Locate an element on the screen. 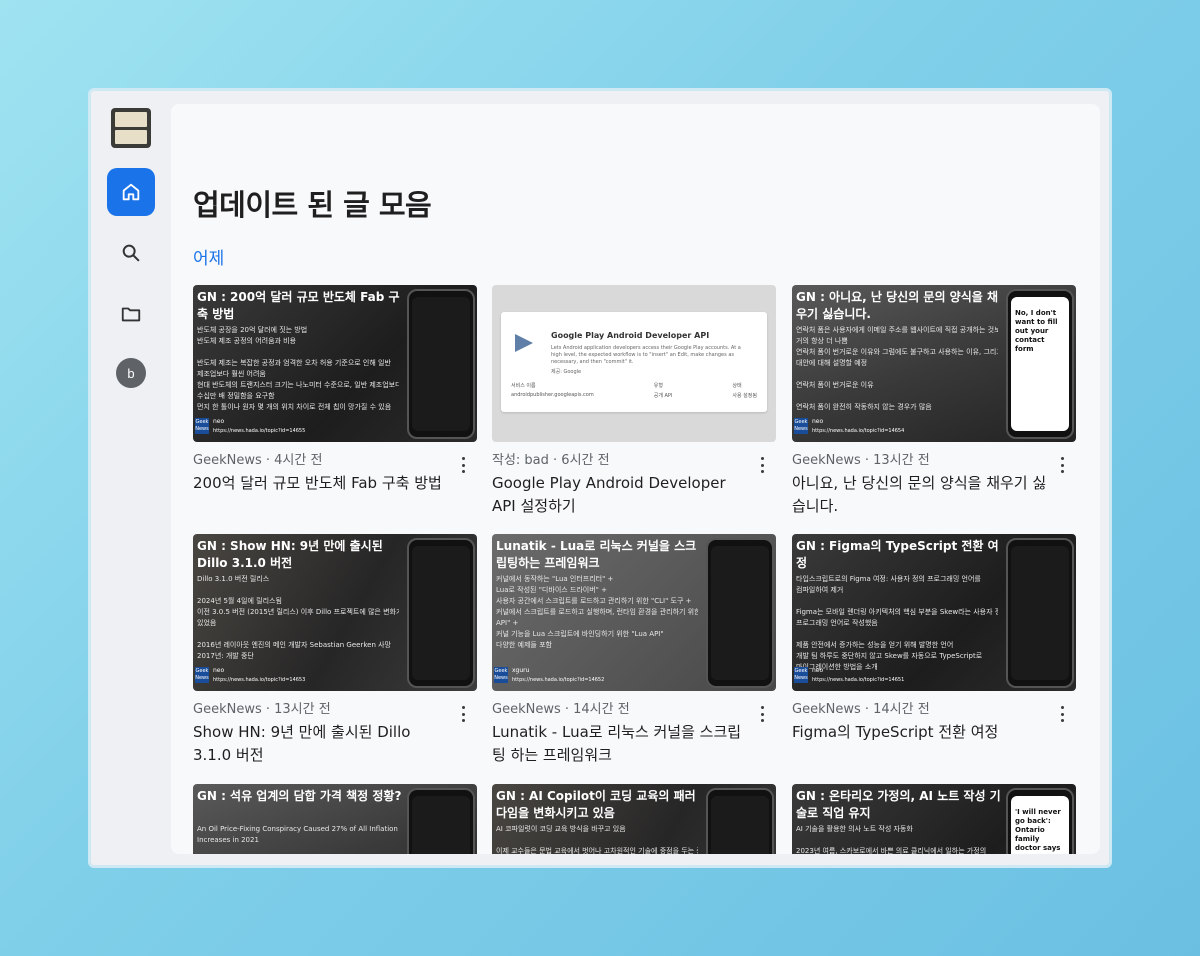 The width and height of the screenshot is (1200, 956). summary-line: 반도체 제조 공정의 어려움과 비용 is located at coordinates (247, 341).